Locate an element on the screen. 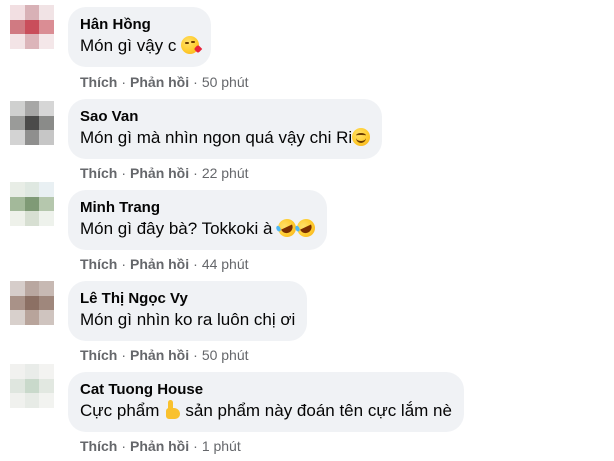  comment-timestamp: 22 phút is located at coordinates (225, 173).